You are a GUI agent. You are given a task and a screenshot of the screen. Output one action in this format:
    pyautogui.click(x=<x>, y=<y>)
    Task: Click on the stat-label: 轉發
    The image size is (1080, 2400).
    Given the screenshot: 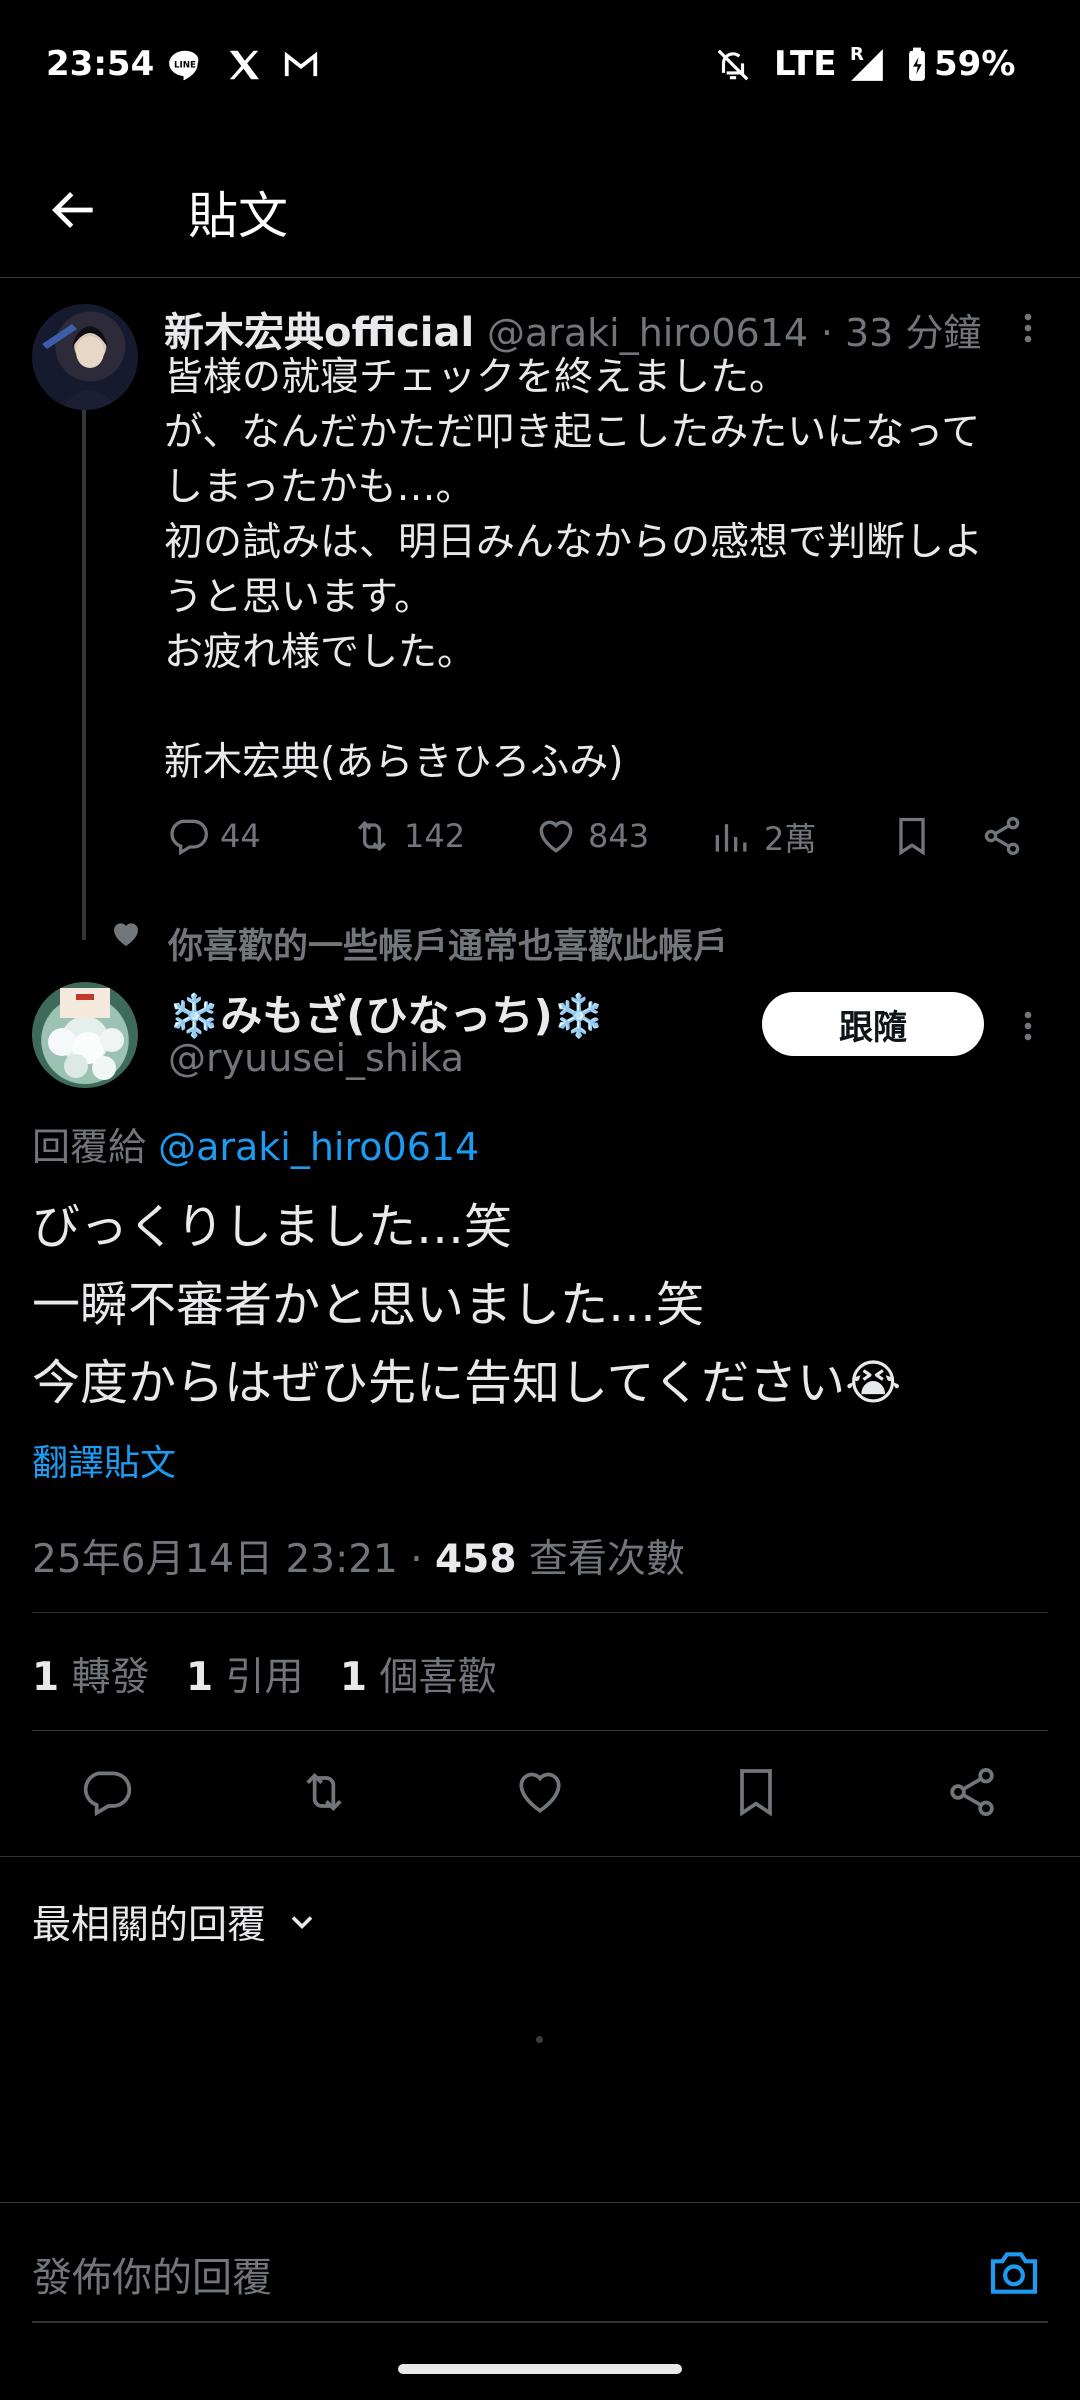 What is the action you would take?
    pyautogui.click(x=104, y=1677)
    